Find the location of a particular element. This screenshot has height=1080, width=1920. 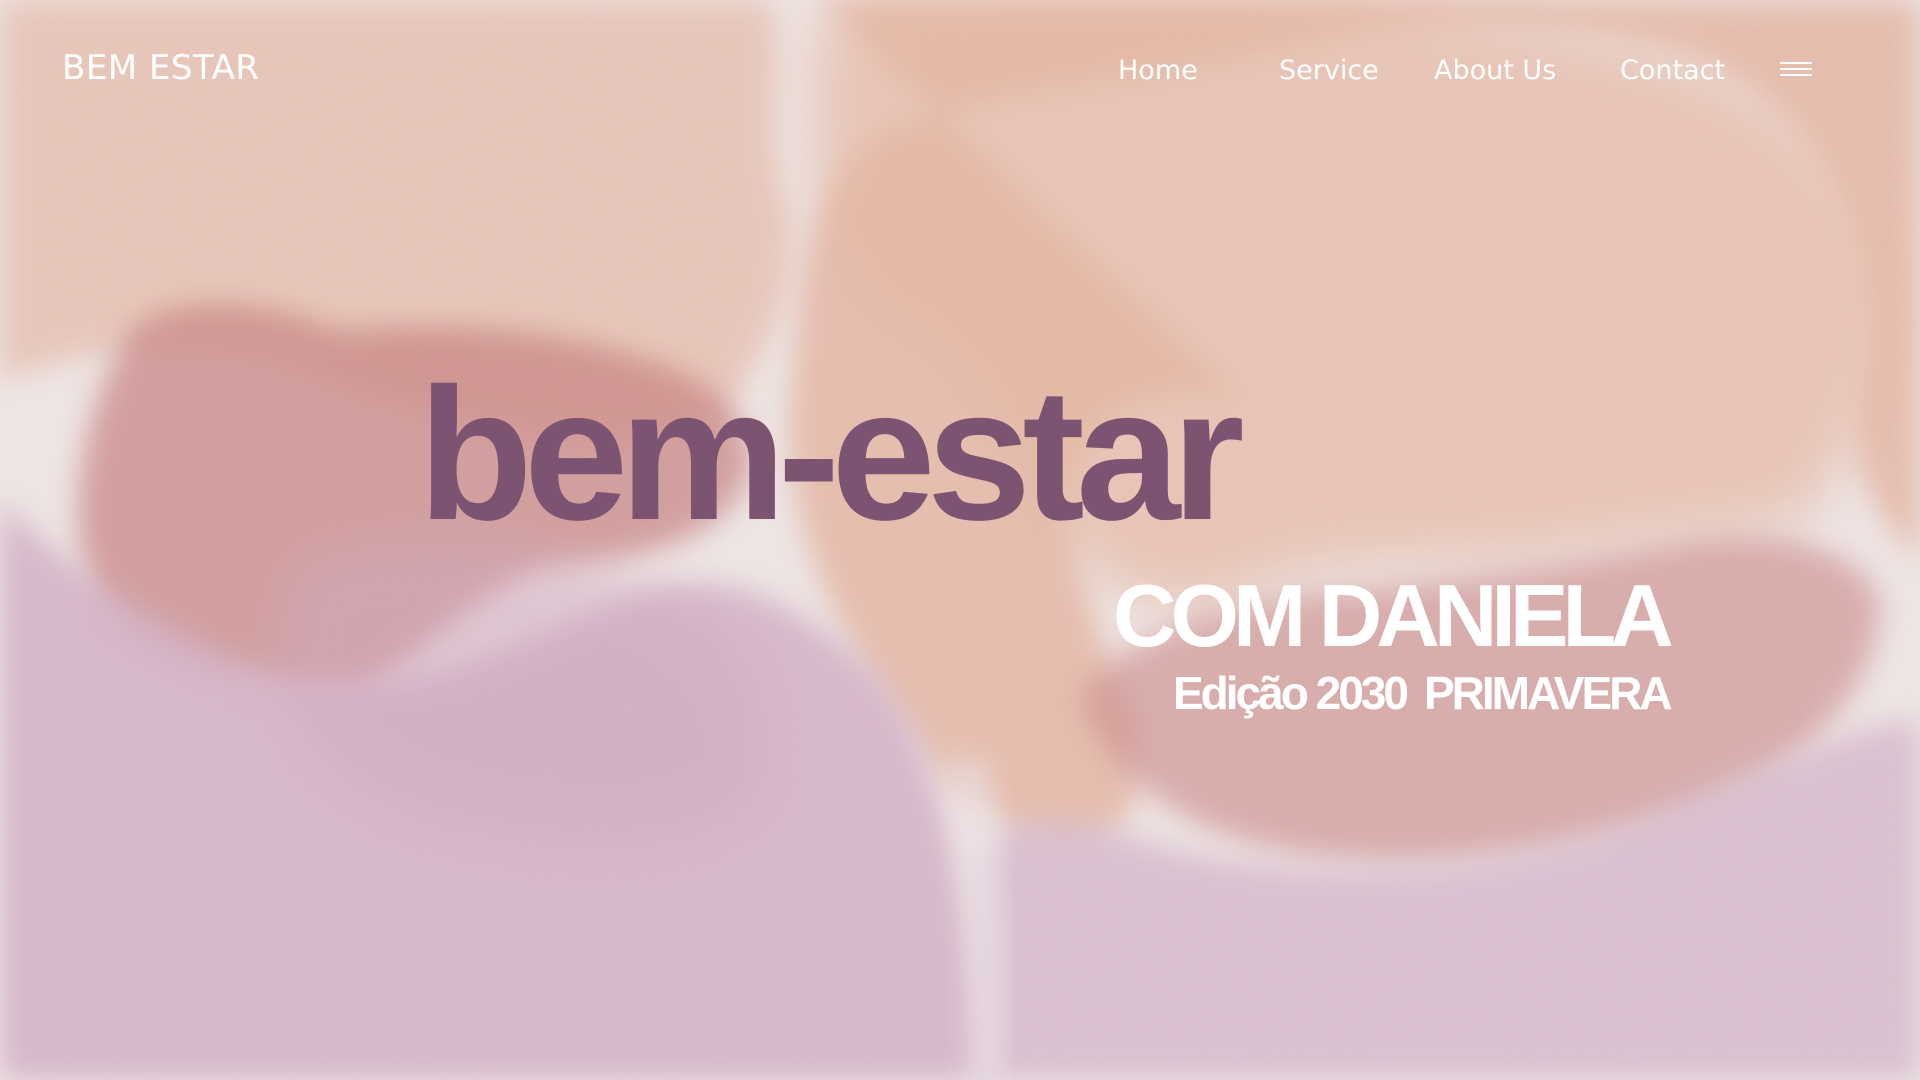

hero-title: bem-estar is located at coordinates (831, 454).